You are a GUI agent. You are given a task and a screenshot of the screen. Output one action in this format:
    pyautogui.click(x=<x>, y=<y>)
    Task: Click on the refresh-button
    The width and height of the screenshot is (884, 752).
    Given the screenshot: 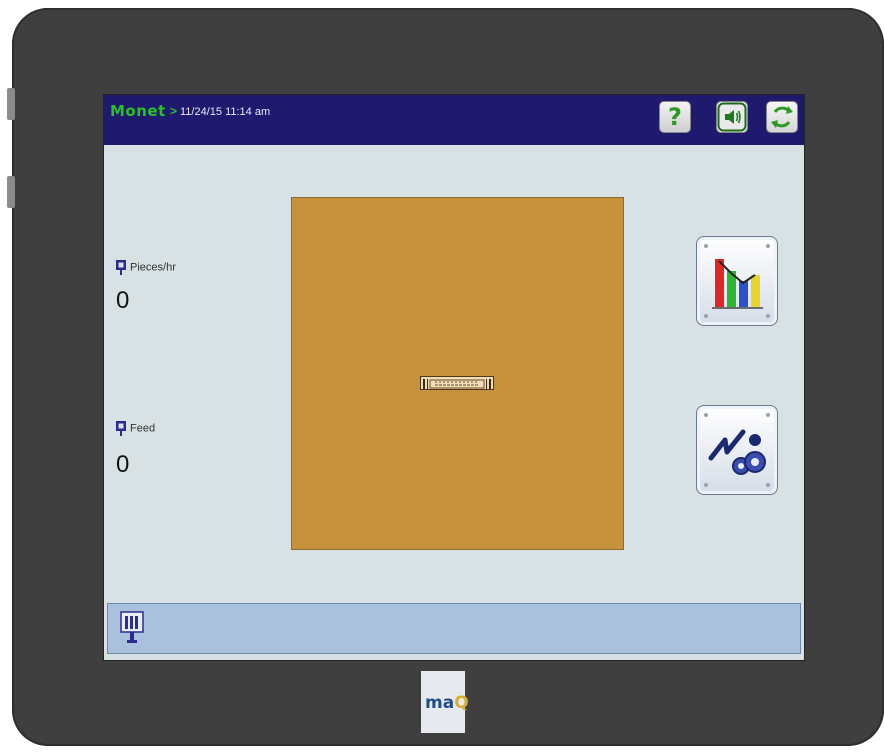 What is the action you would take?
    pyautogui.click(x=782, y=117)
    